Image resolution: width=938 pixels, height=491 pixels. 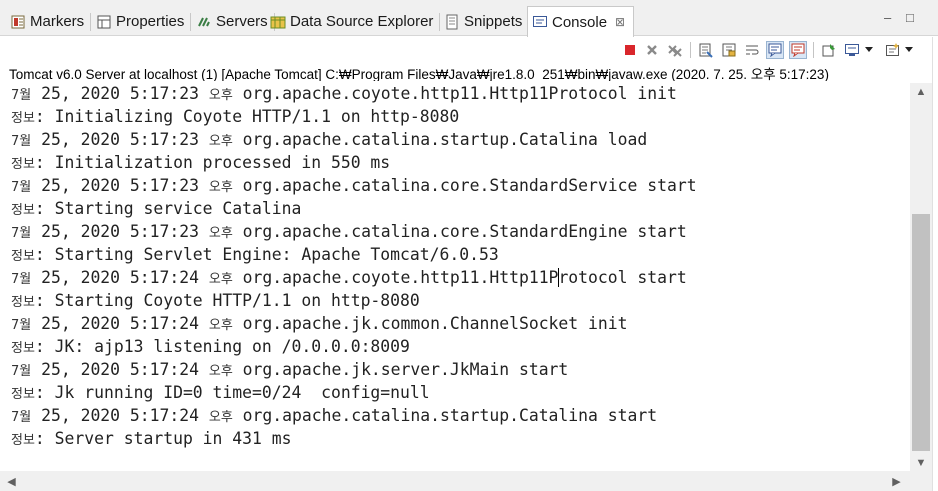 I want to click on console-line: 정보: Initialization processed in 550 ms, so click(x=200, y=162).